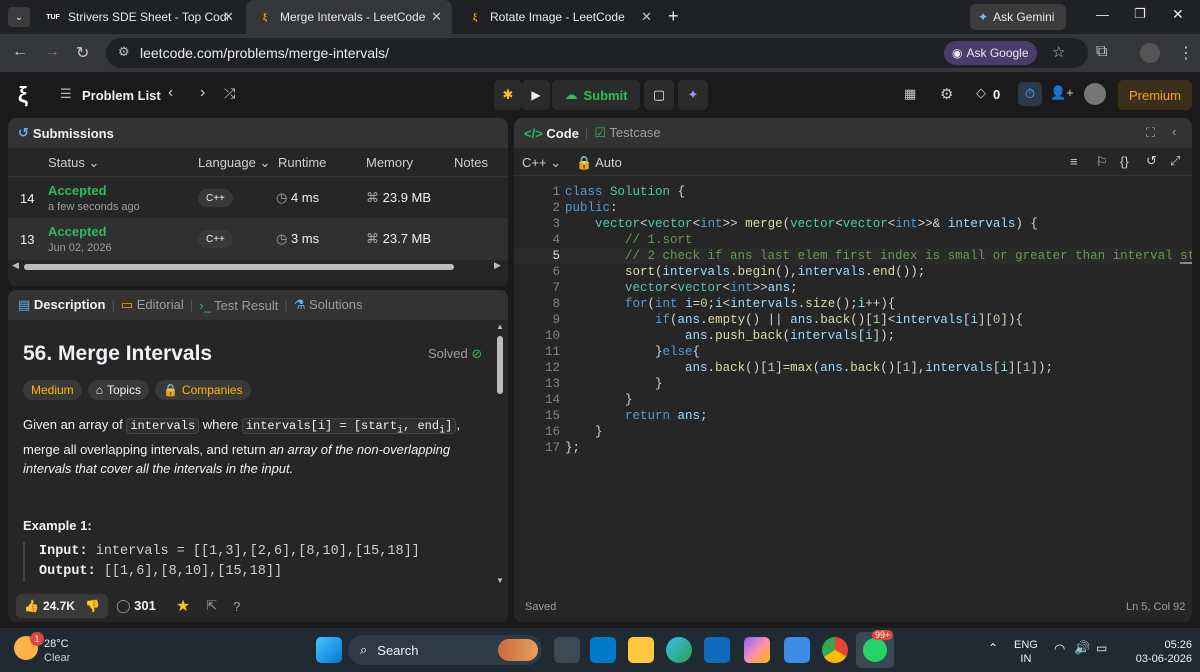  What do you see at coordinates (211, 606) in the screenshot?
I see `share-icon: ⇱` at bounding box center [211, 606].